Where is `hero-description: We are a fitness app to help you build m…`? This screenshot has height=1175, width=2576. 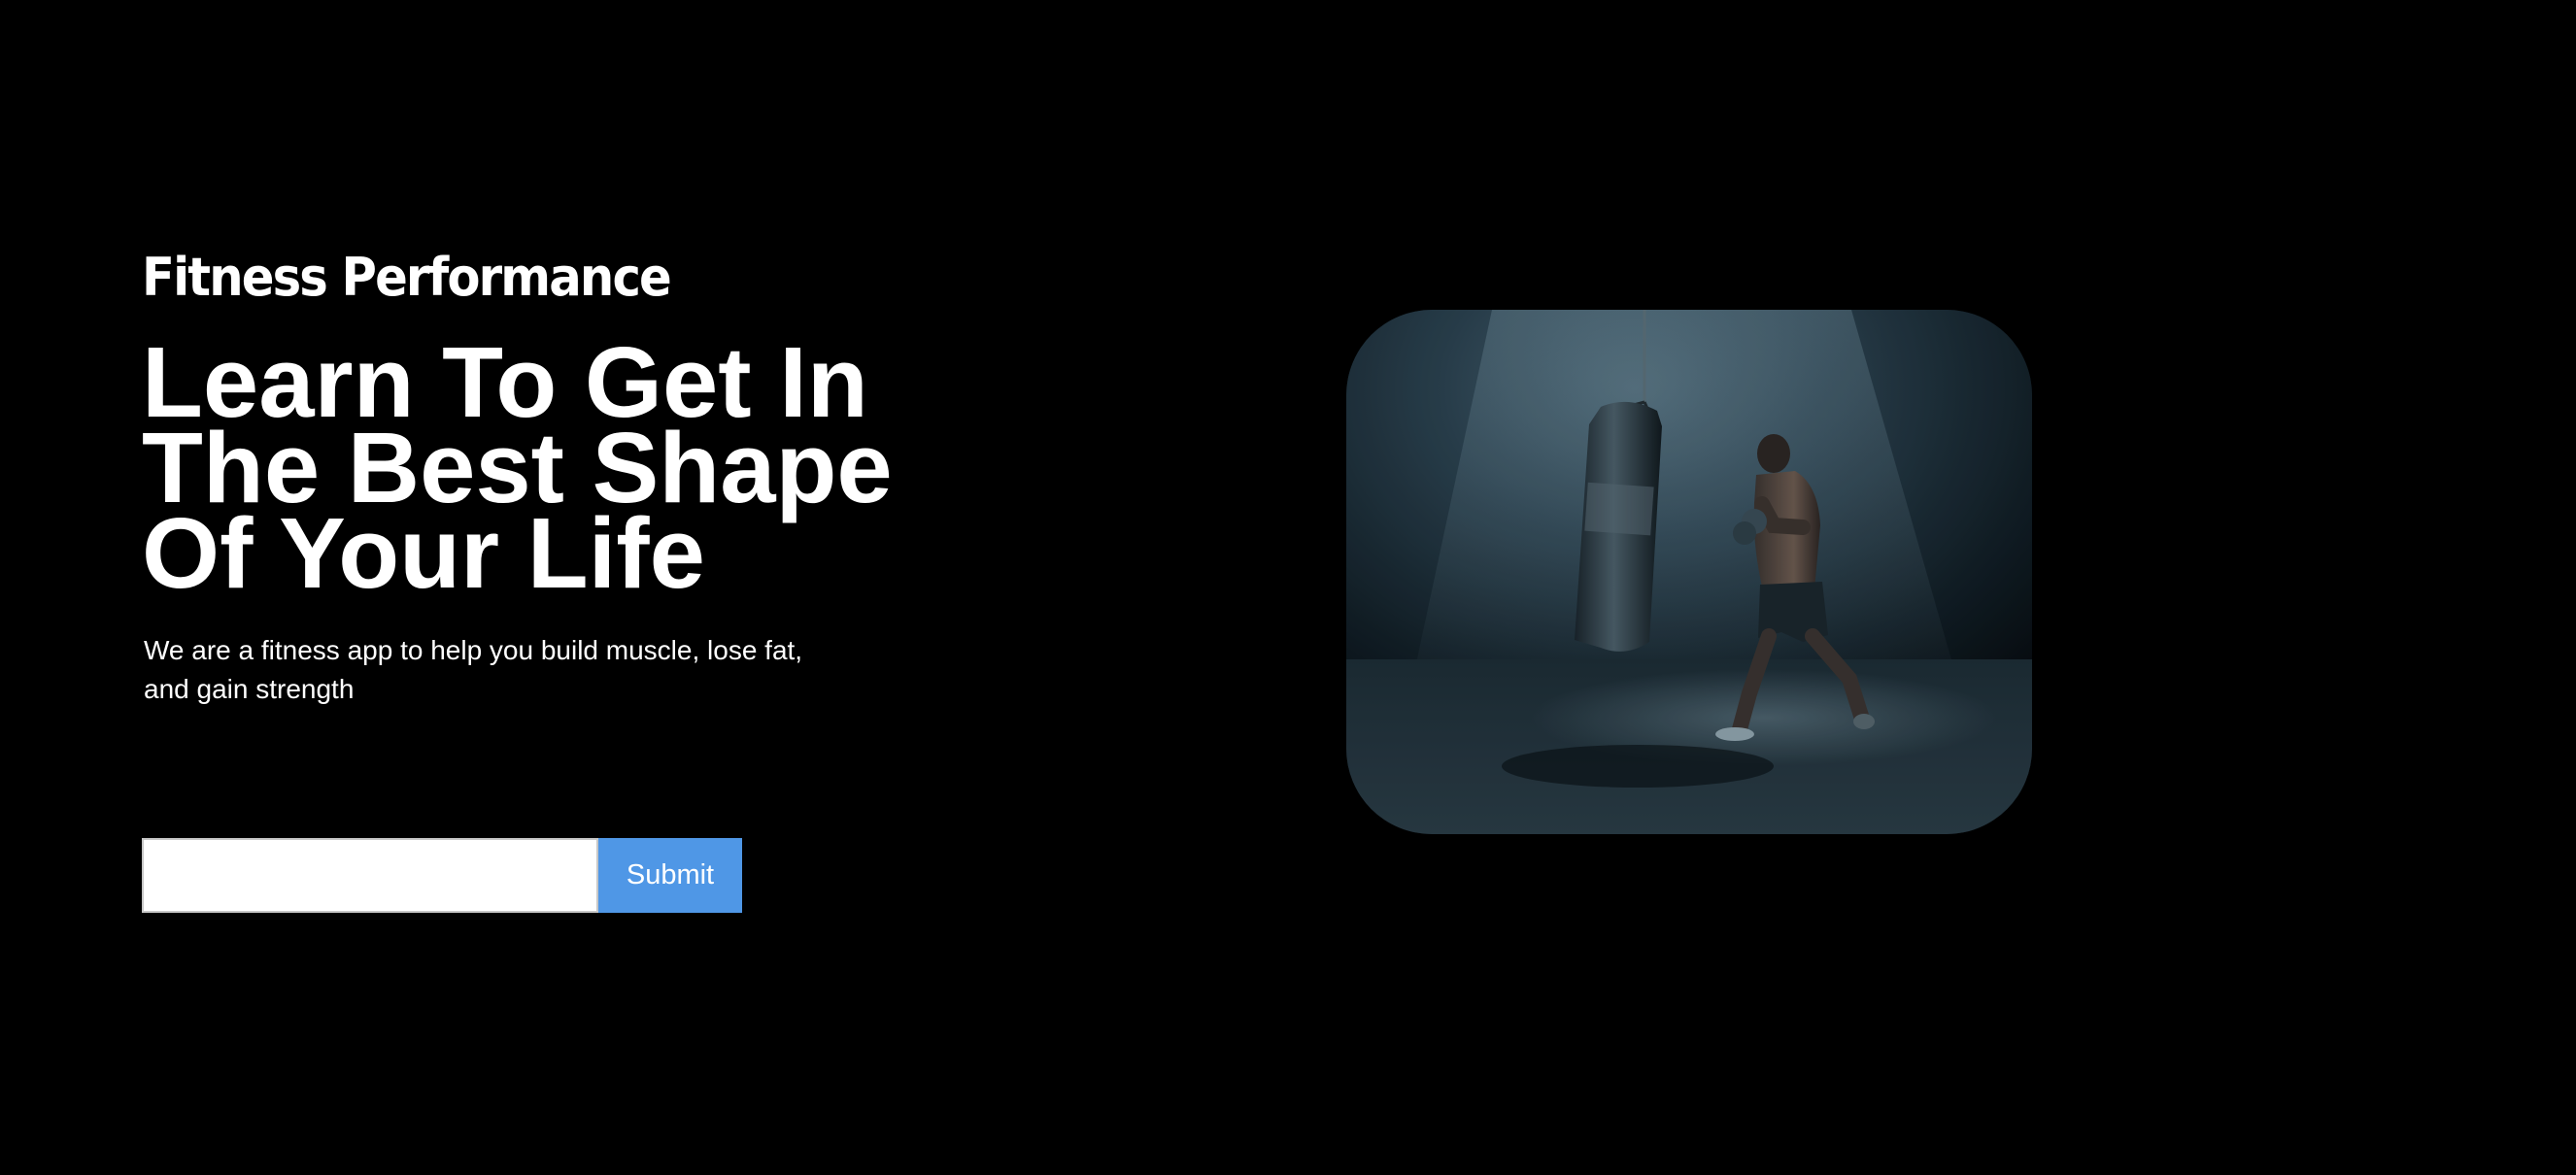 hero-description: We are a fitness app to help you build m… is located at coordinates (473, 669).